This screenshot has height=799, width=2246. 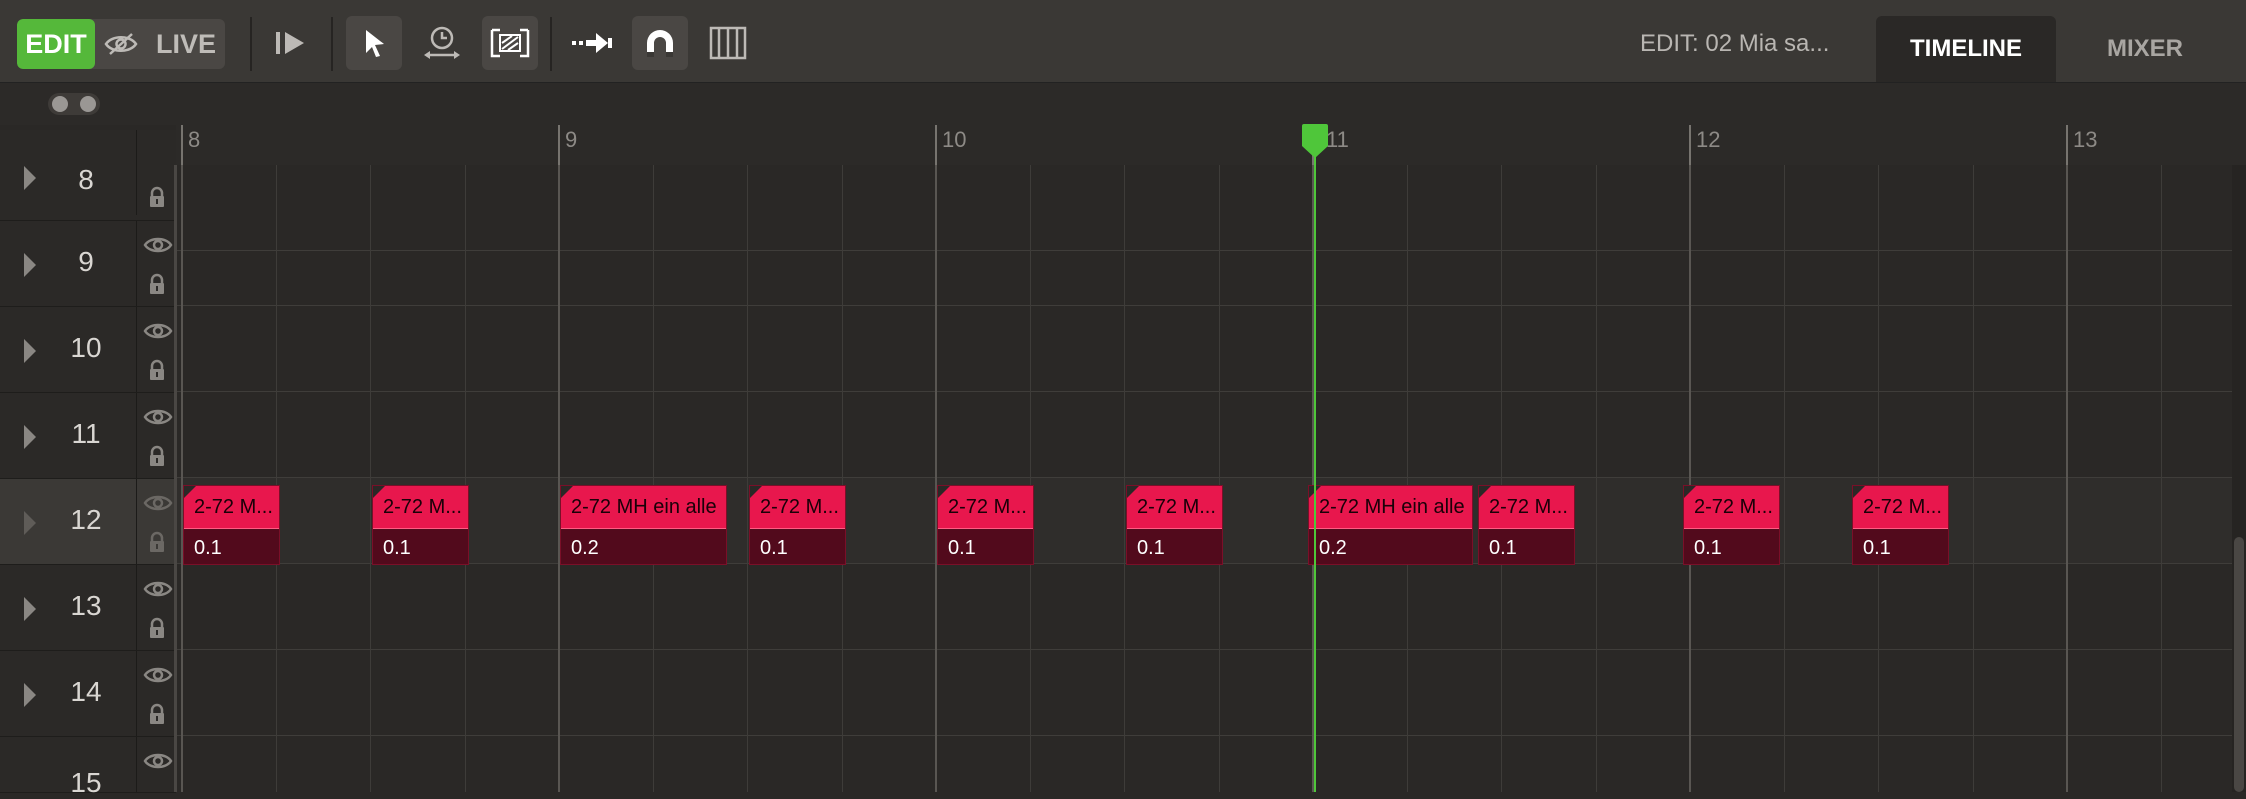 I want to click on track-header: 15, so click(x=88, y=767).